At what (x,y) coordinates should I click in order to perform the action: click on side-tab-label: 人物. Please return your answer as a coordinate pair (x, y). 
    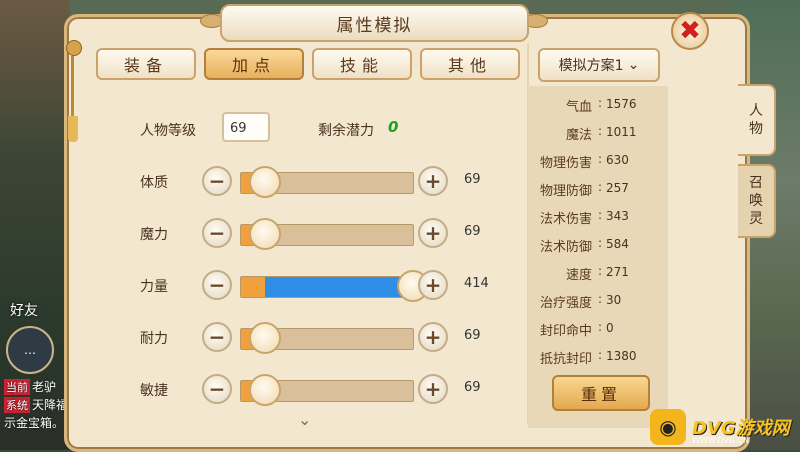
    Looking at the image, I should click on (756, 120).